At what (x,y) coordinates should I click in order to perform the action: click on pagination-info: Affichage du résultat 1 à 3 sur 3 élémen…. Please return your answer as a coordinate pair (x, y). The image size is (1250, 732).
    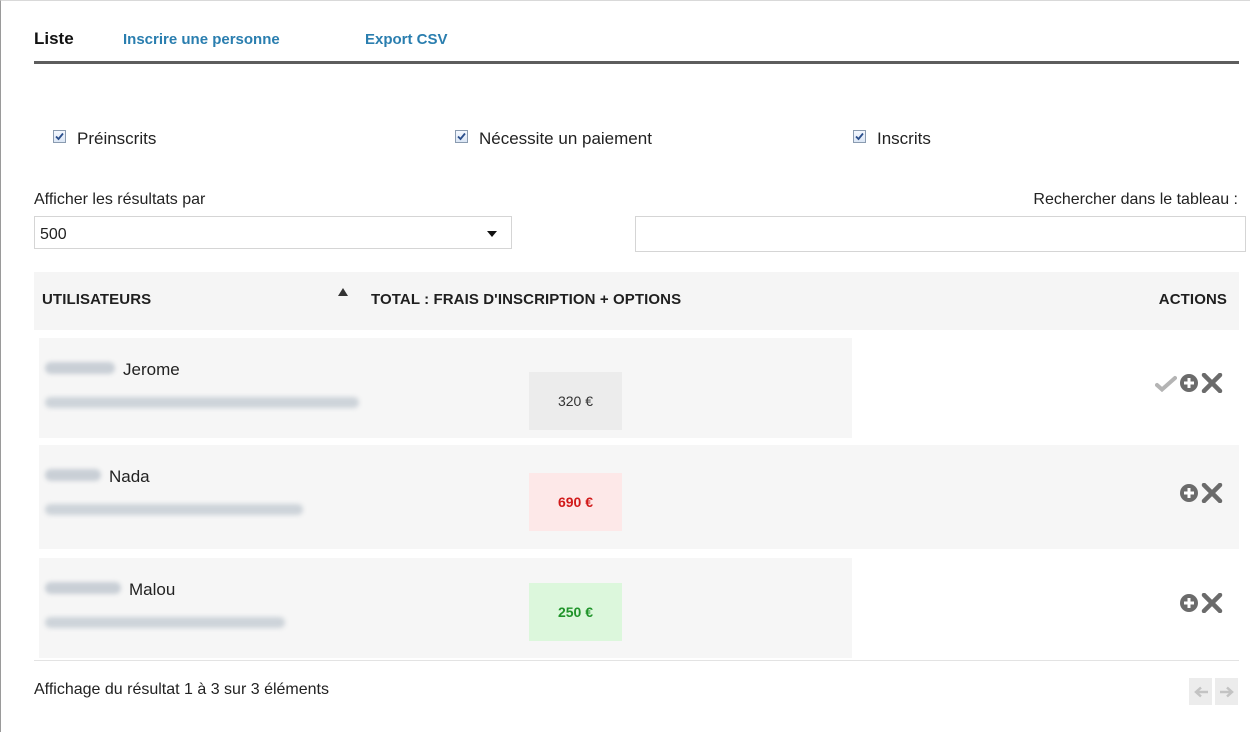
    Looking at the image, I should click on (181, 689).